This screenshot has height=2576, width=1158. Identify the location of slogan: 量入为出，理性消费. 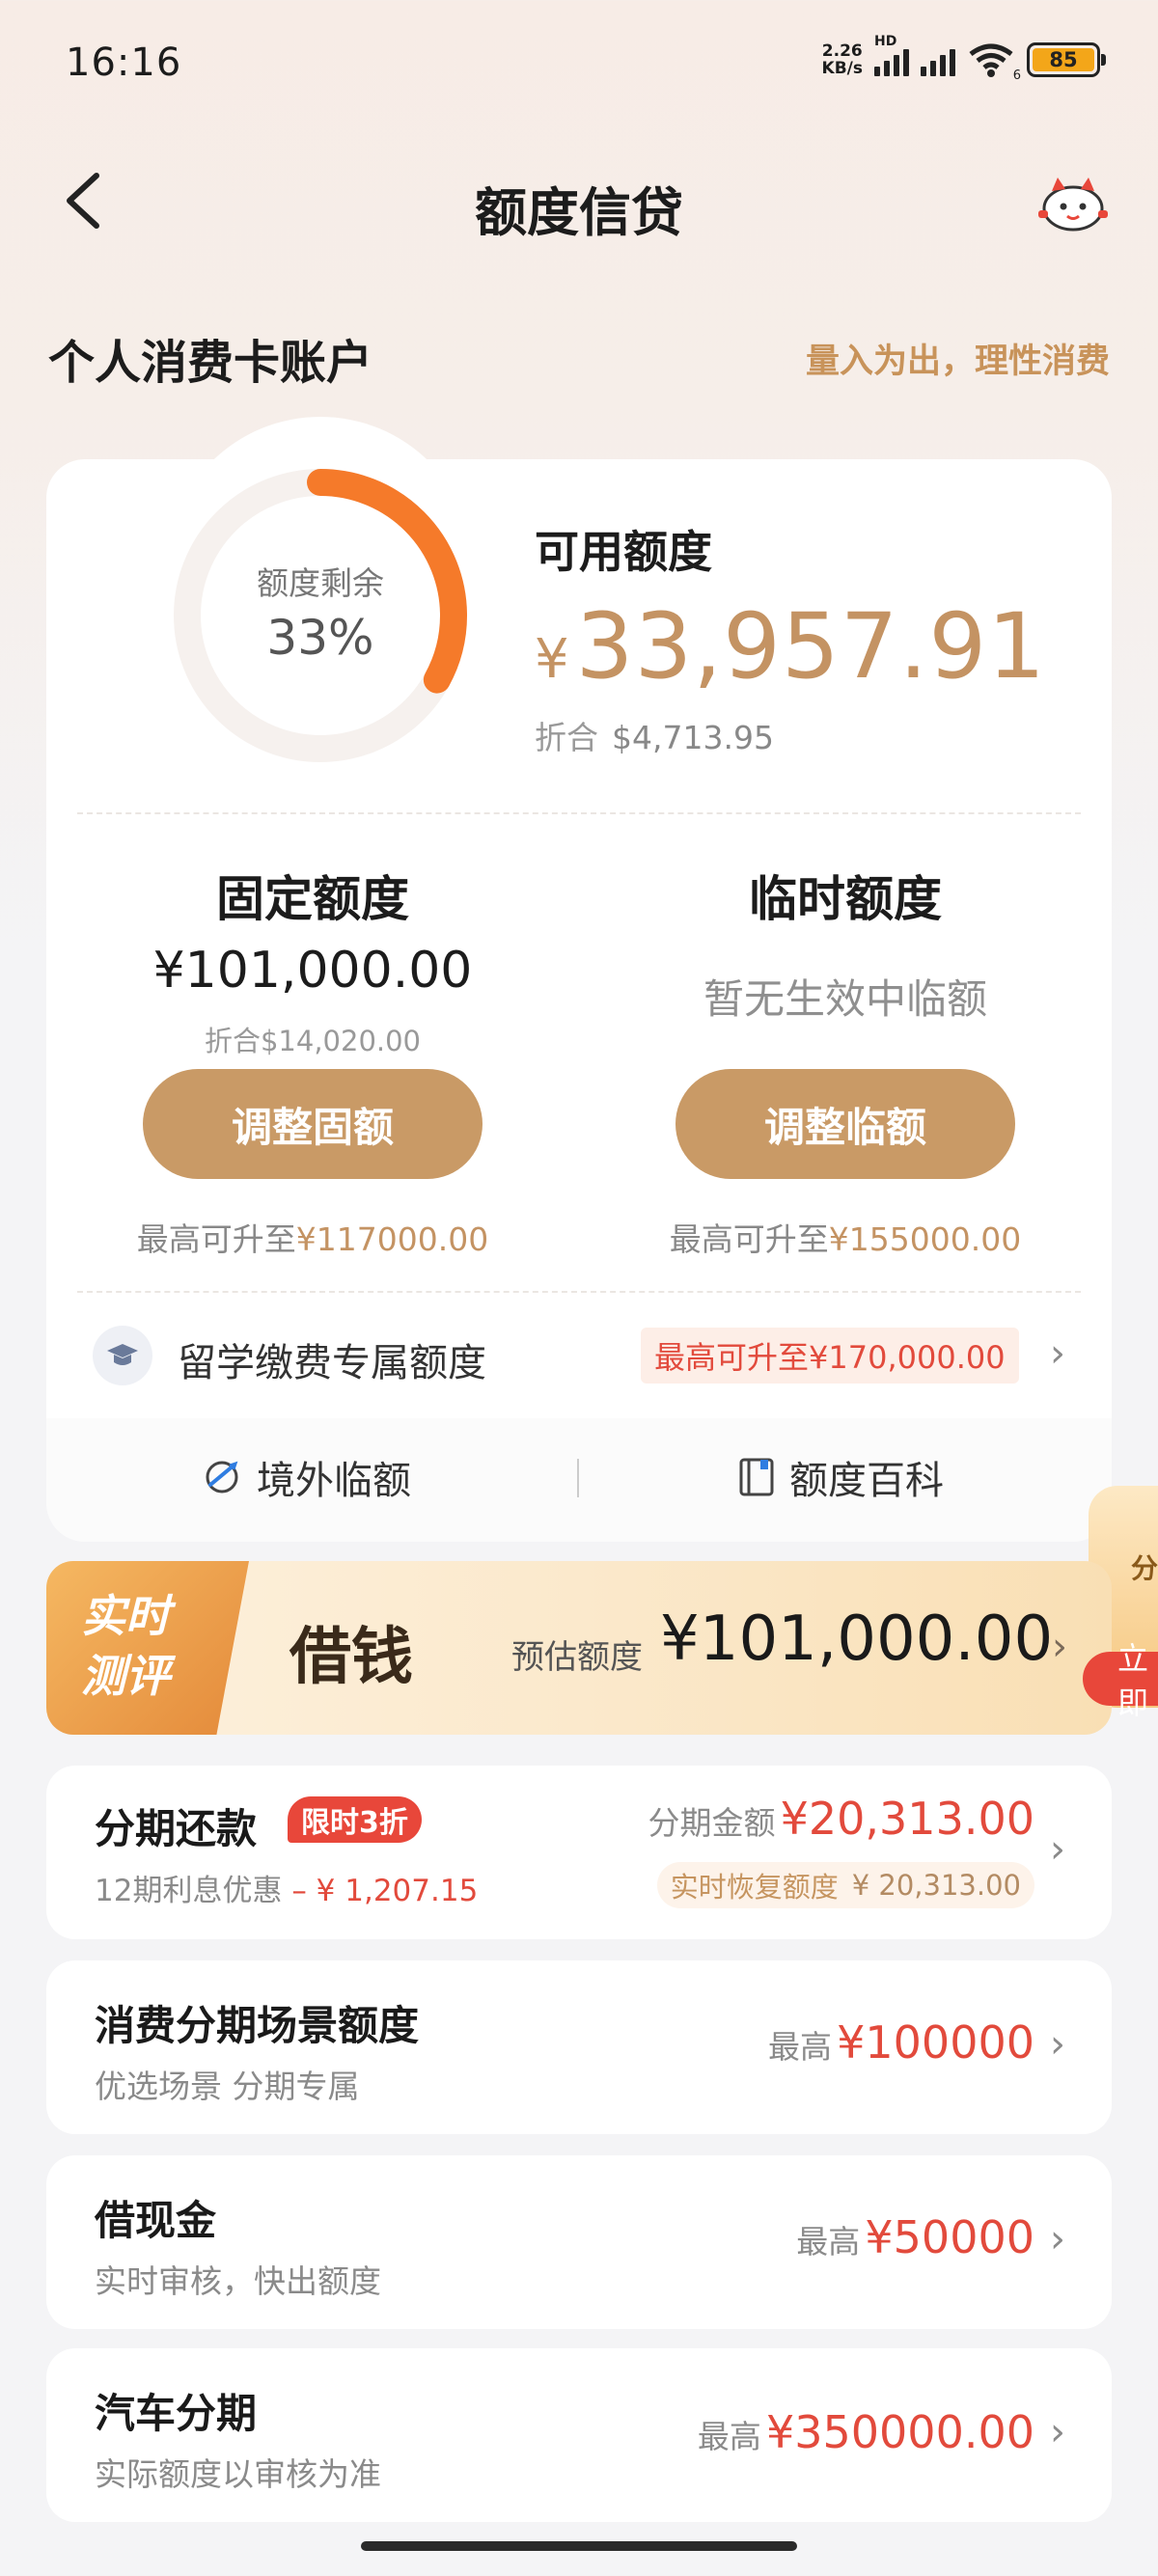
(957, 362).